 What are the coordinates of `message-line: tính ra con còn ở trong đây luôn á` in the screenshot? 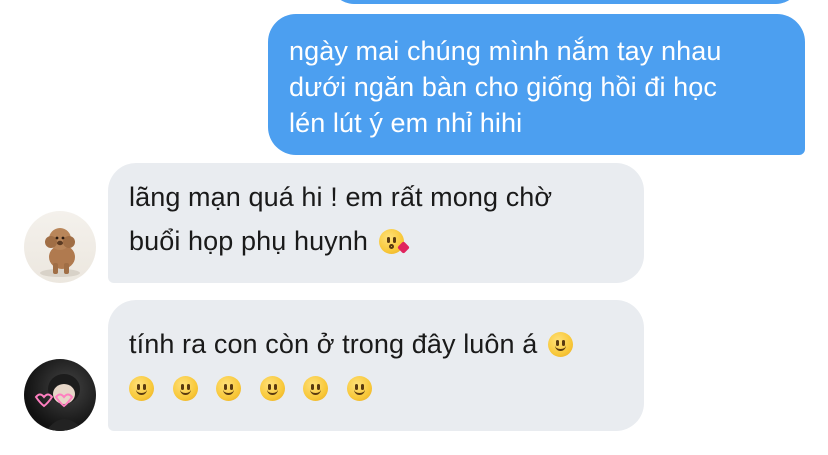 It's located at (376, 344).